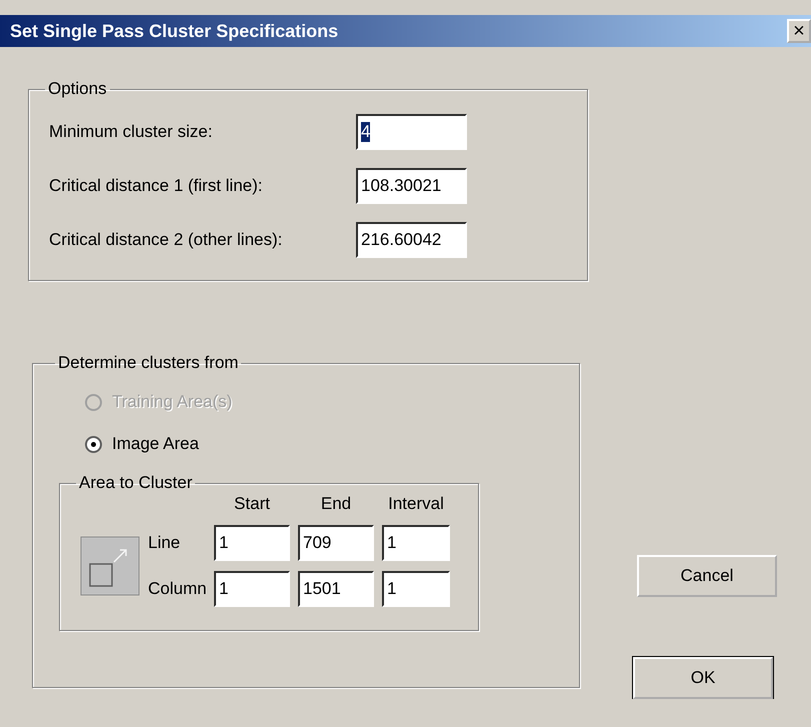 Image resolution: width=811 pixels, height=727 pixels. Describe the element at coordinates (799, 31) in the screenshot. I see `close-button: ×` at that location.